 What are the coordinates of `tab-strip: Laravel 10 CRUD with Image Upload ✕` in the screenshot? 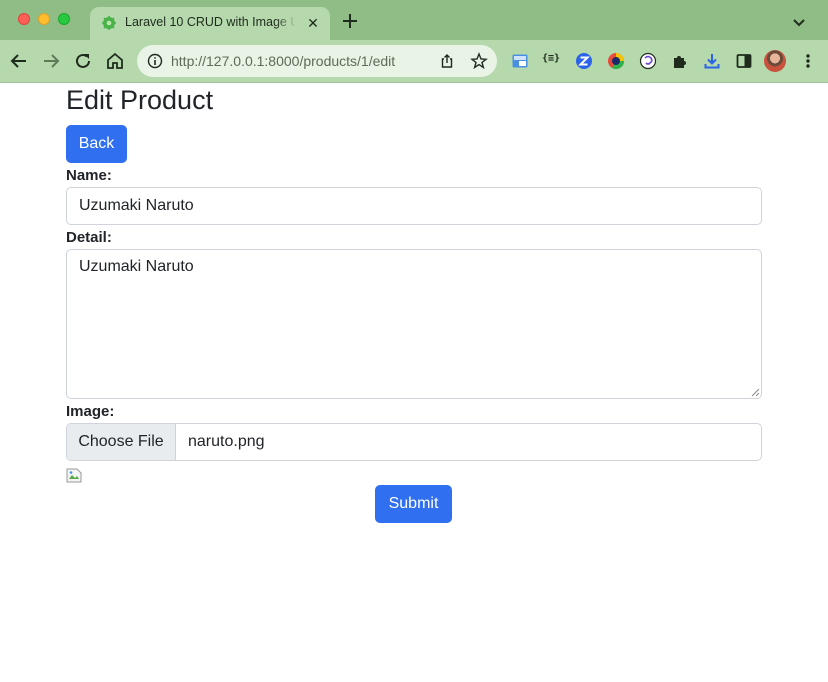 It's located at (414, 20).